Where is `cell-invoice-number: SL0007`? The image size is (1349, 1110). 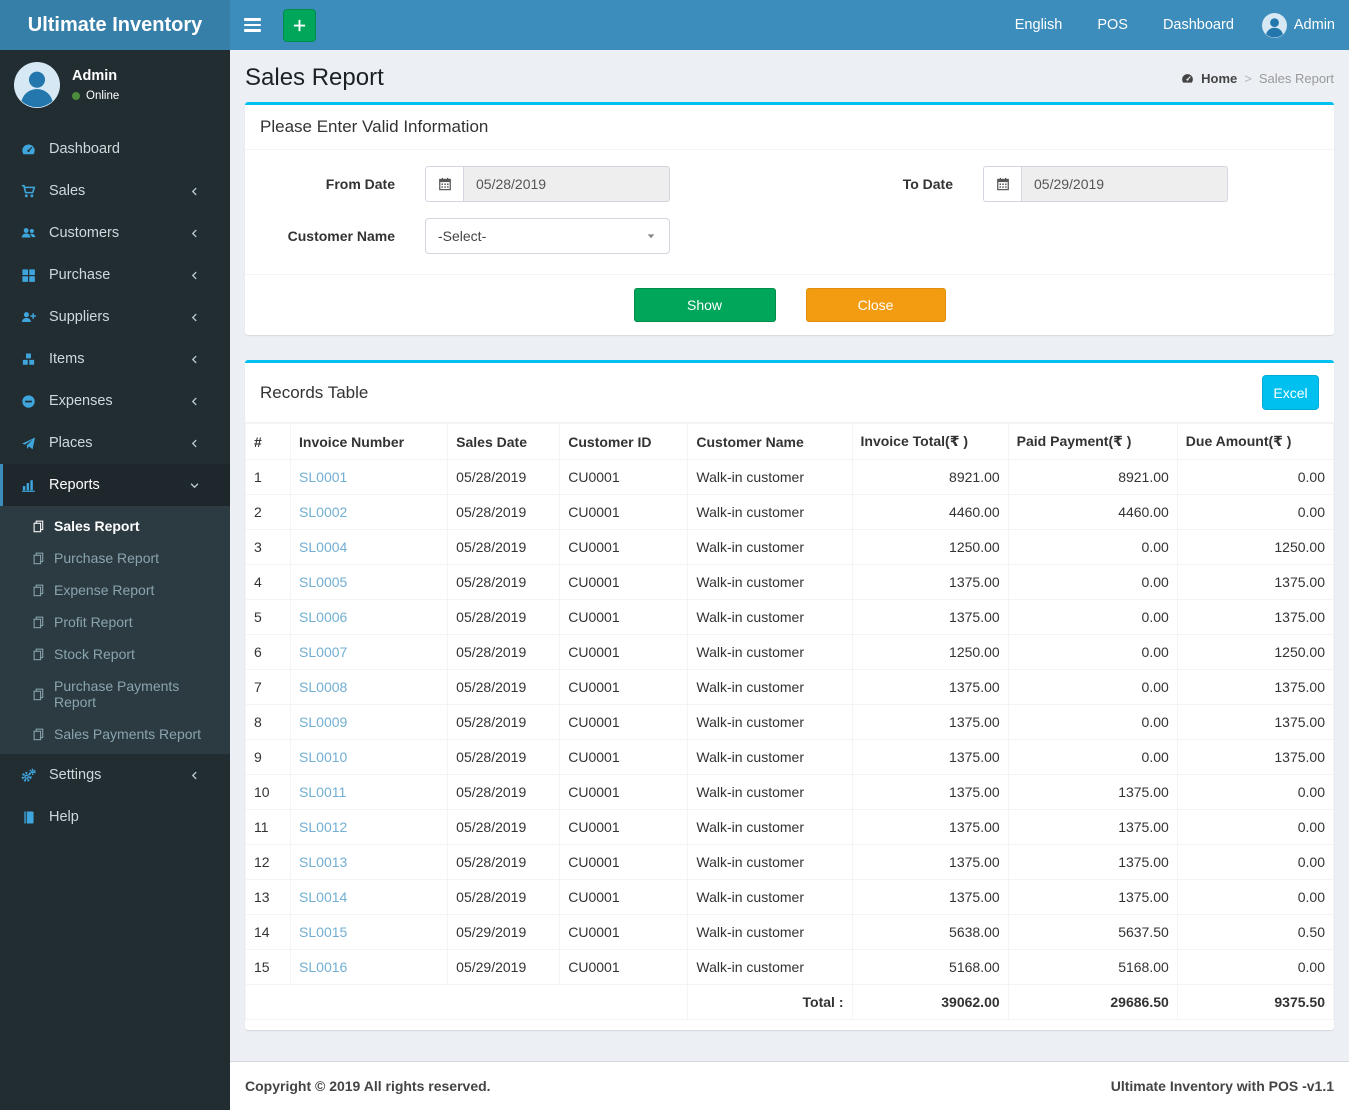 cell-invoice-number: SL0007 is located at coordinates (369, 652).